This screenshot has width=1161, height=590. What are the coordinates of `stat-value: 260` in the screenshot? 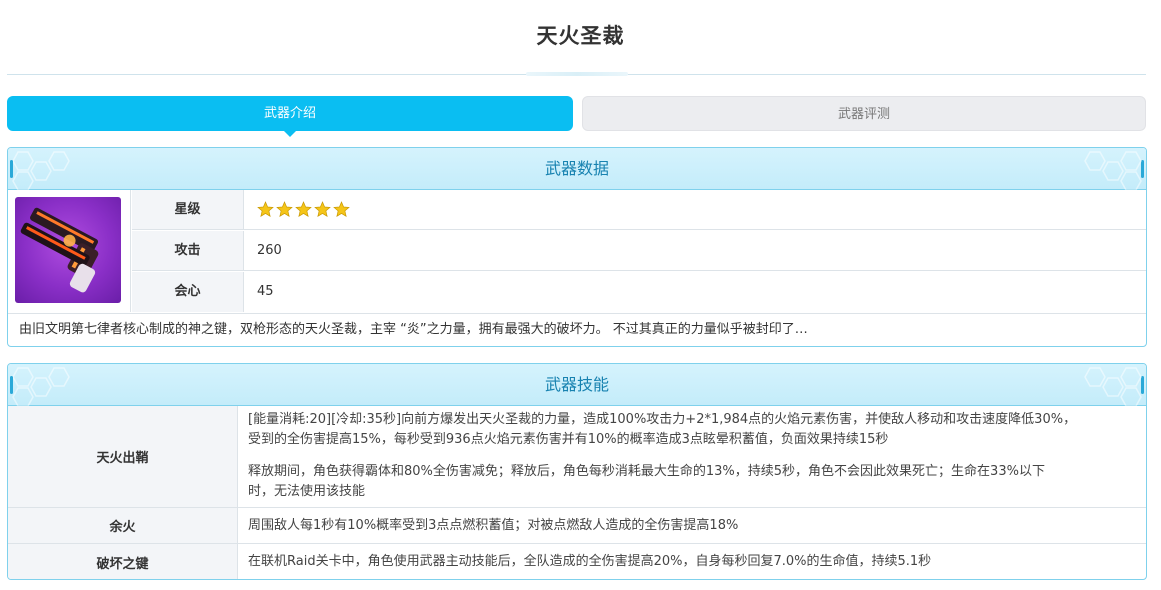 It's located at (269, 250).